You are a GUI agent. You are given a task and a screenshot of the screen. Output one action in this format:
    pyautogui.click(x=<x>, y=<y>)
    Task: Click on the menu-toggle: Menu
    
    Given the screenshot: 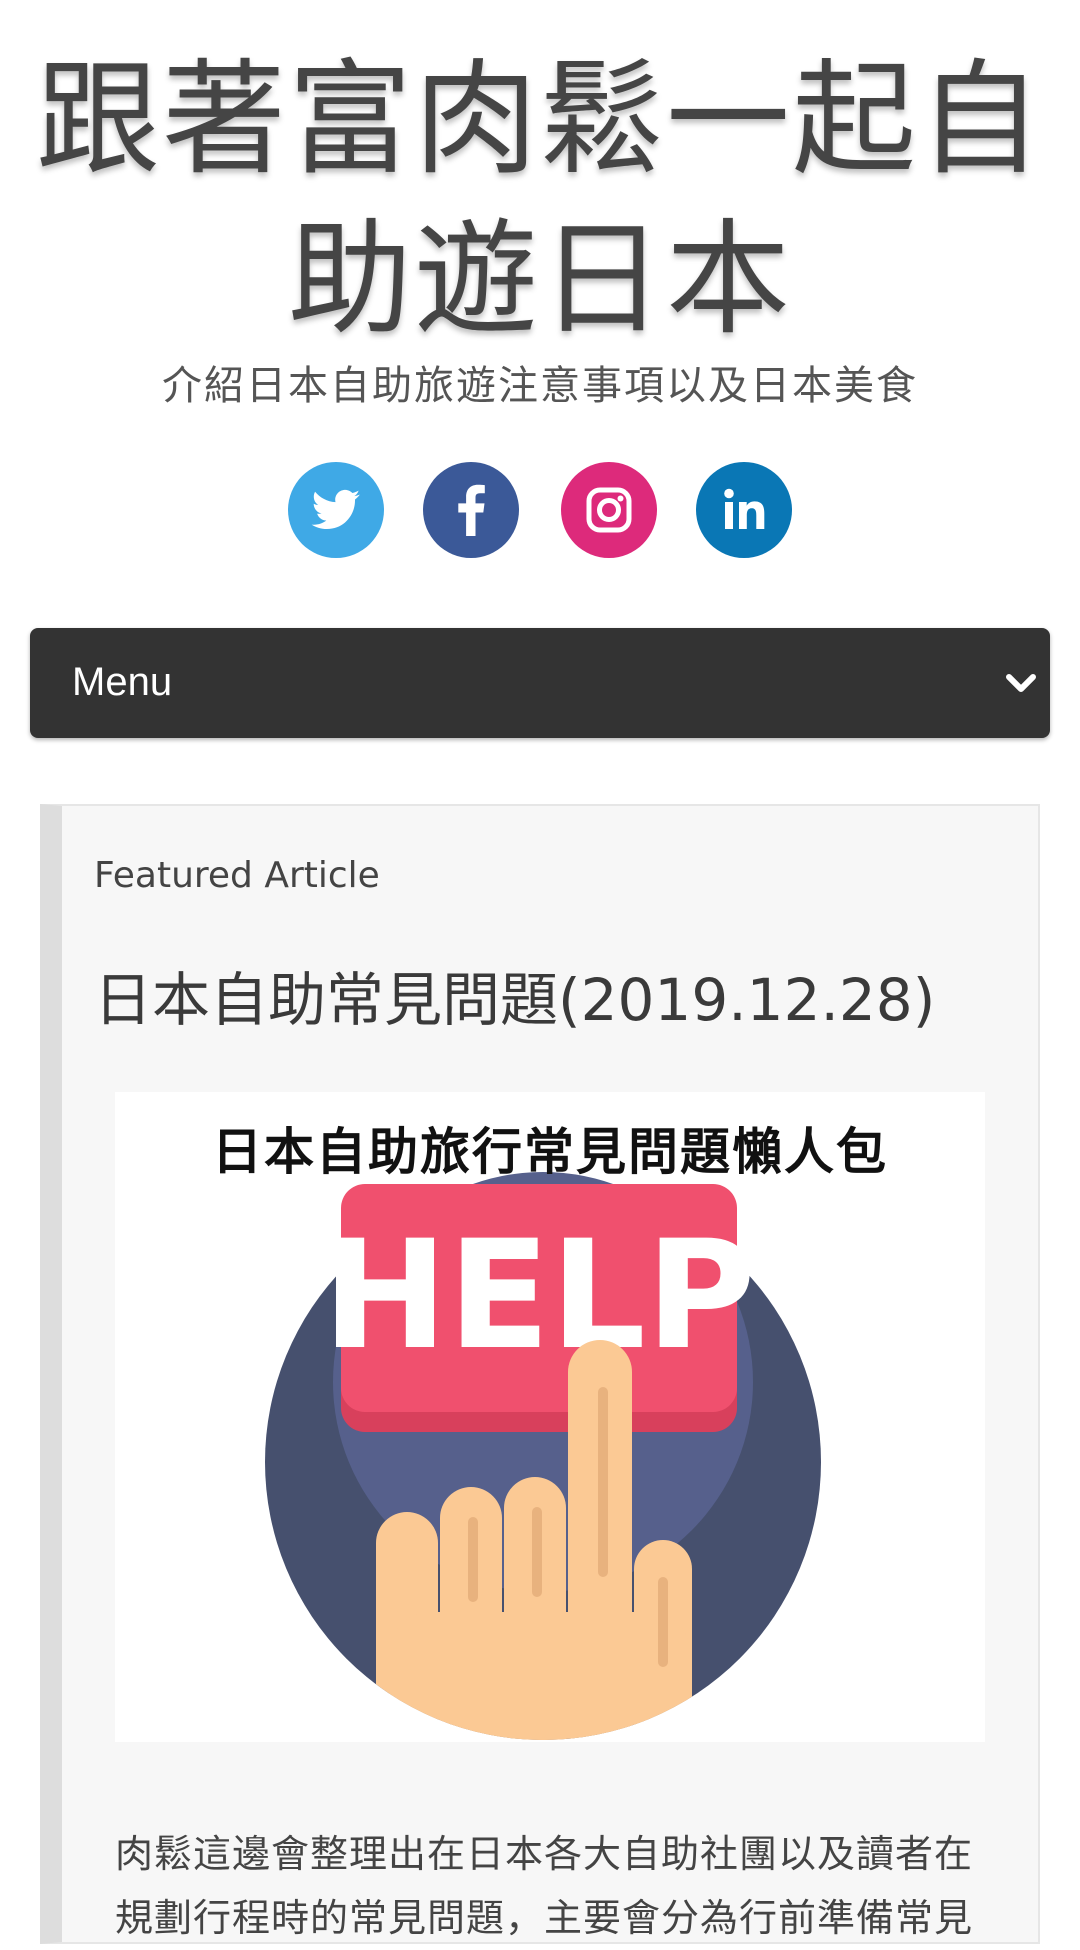 What is the action you would take?
    pyautogui.click(x=540, y=683)
    